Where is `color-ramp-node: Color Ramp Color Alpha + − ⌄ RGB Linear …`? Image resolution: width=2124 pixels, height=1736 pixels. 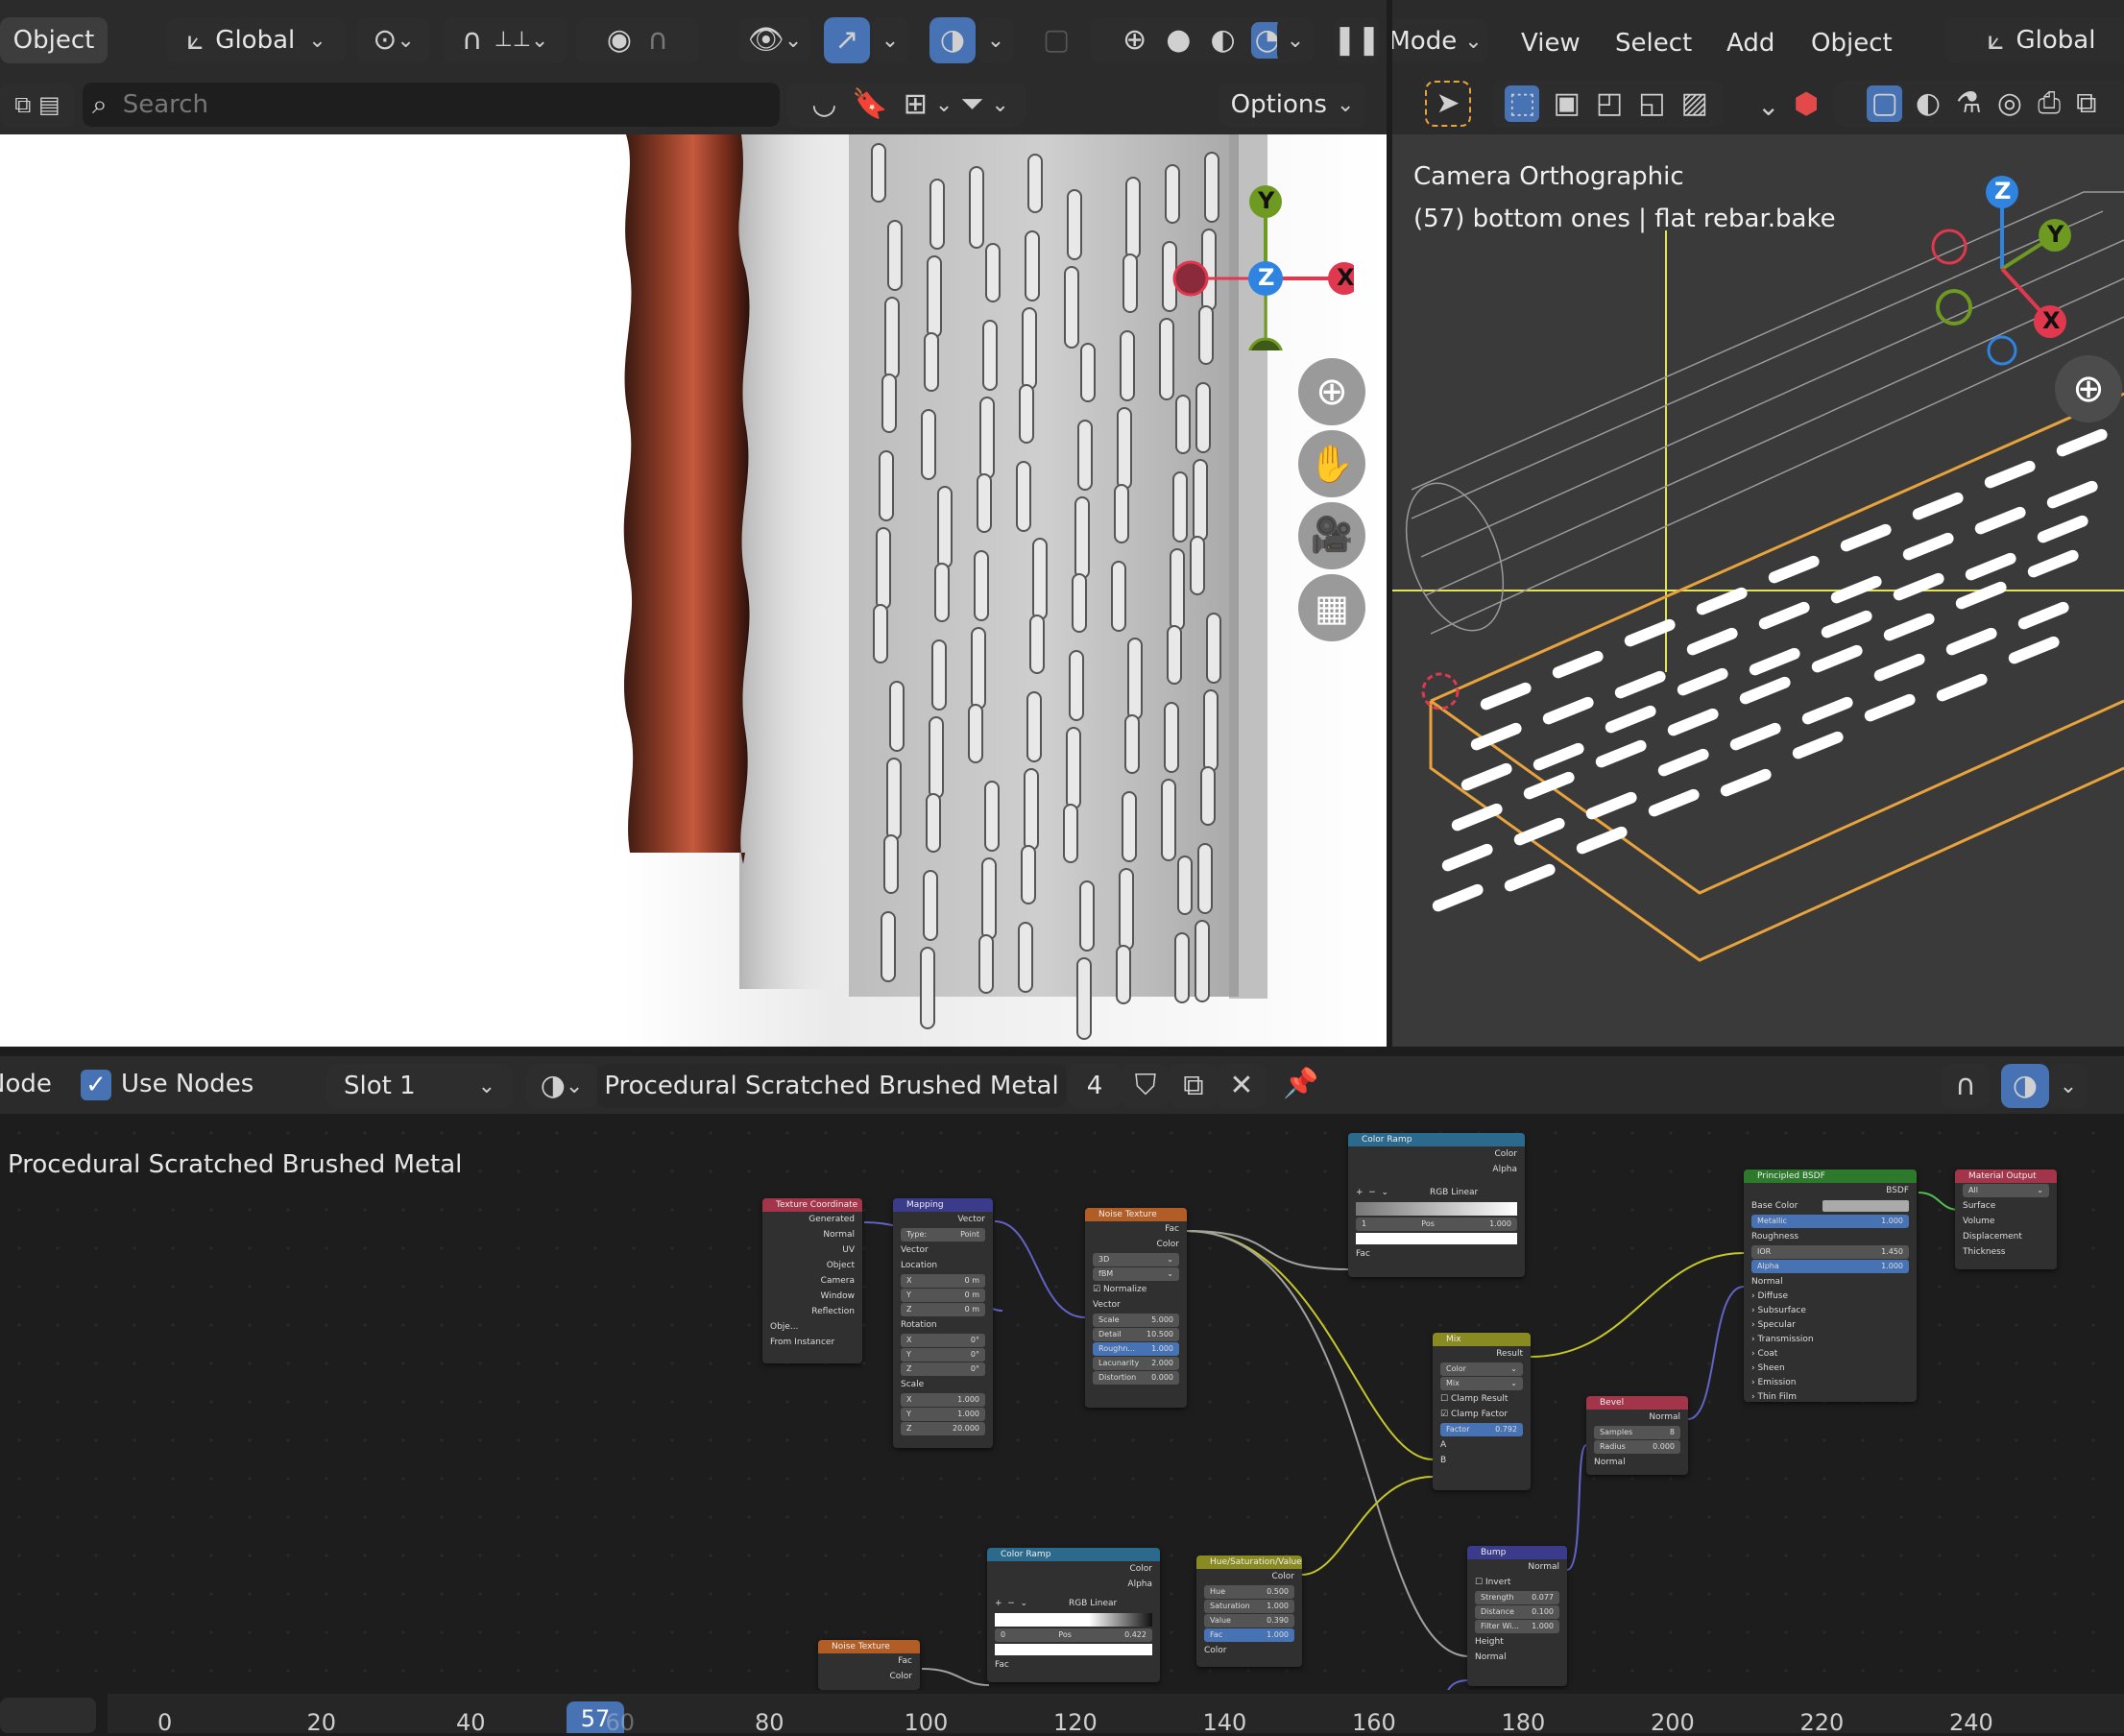 color-ramp-node: Color Ramp Color Alpha + − ⌄ RGB Linear … is located at coordinates (1436, 1205).